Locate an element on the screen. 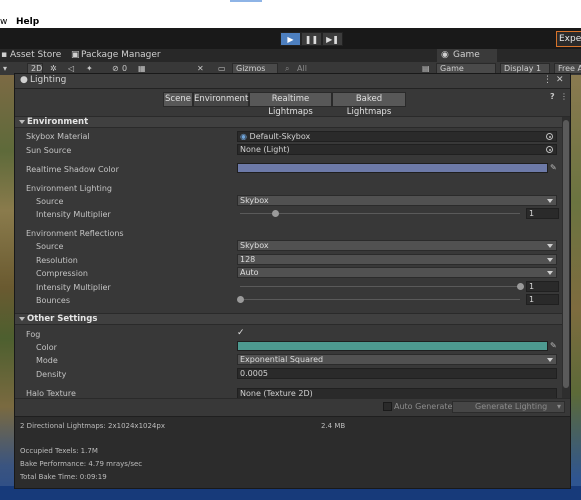 Image resolution: width=581 pixels, height=500 pixels. env-lighting-label: Environment Lighting is located at coordinates (69, 188).